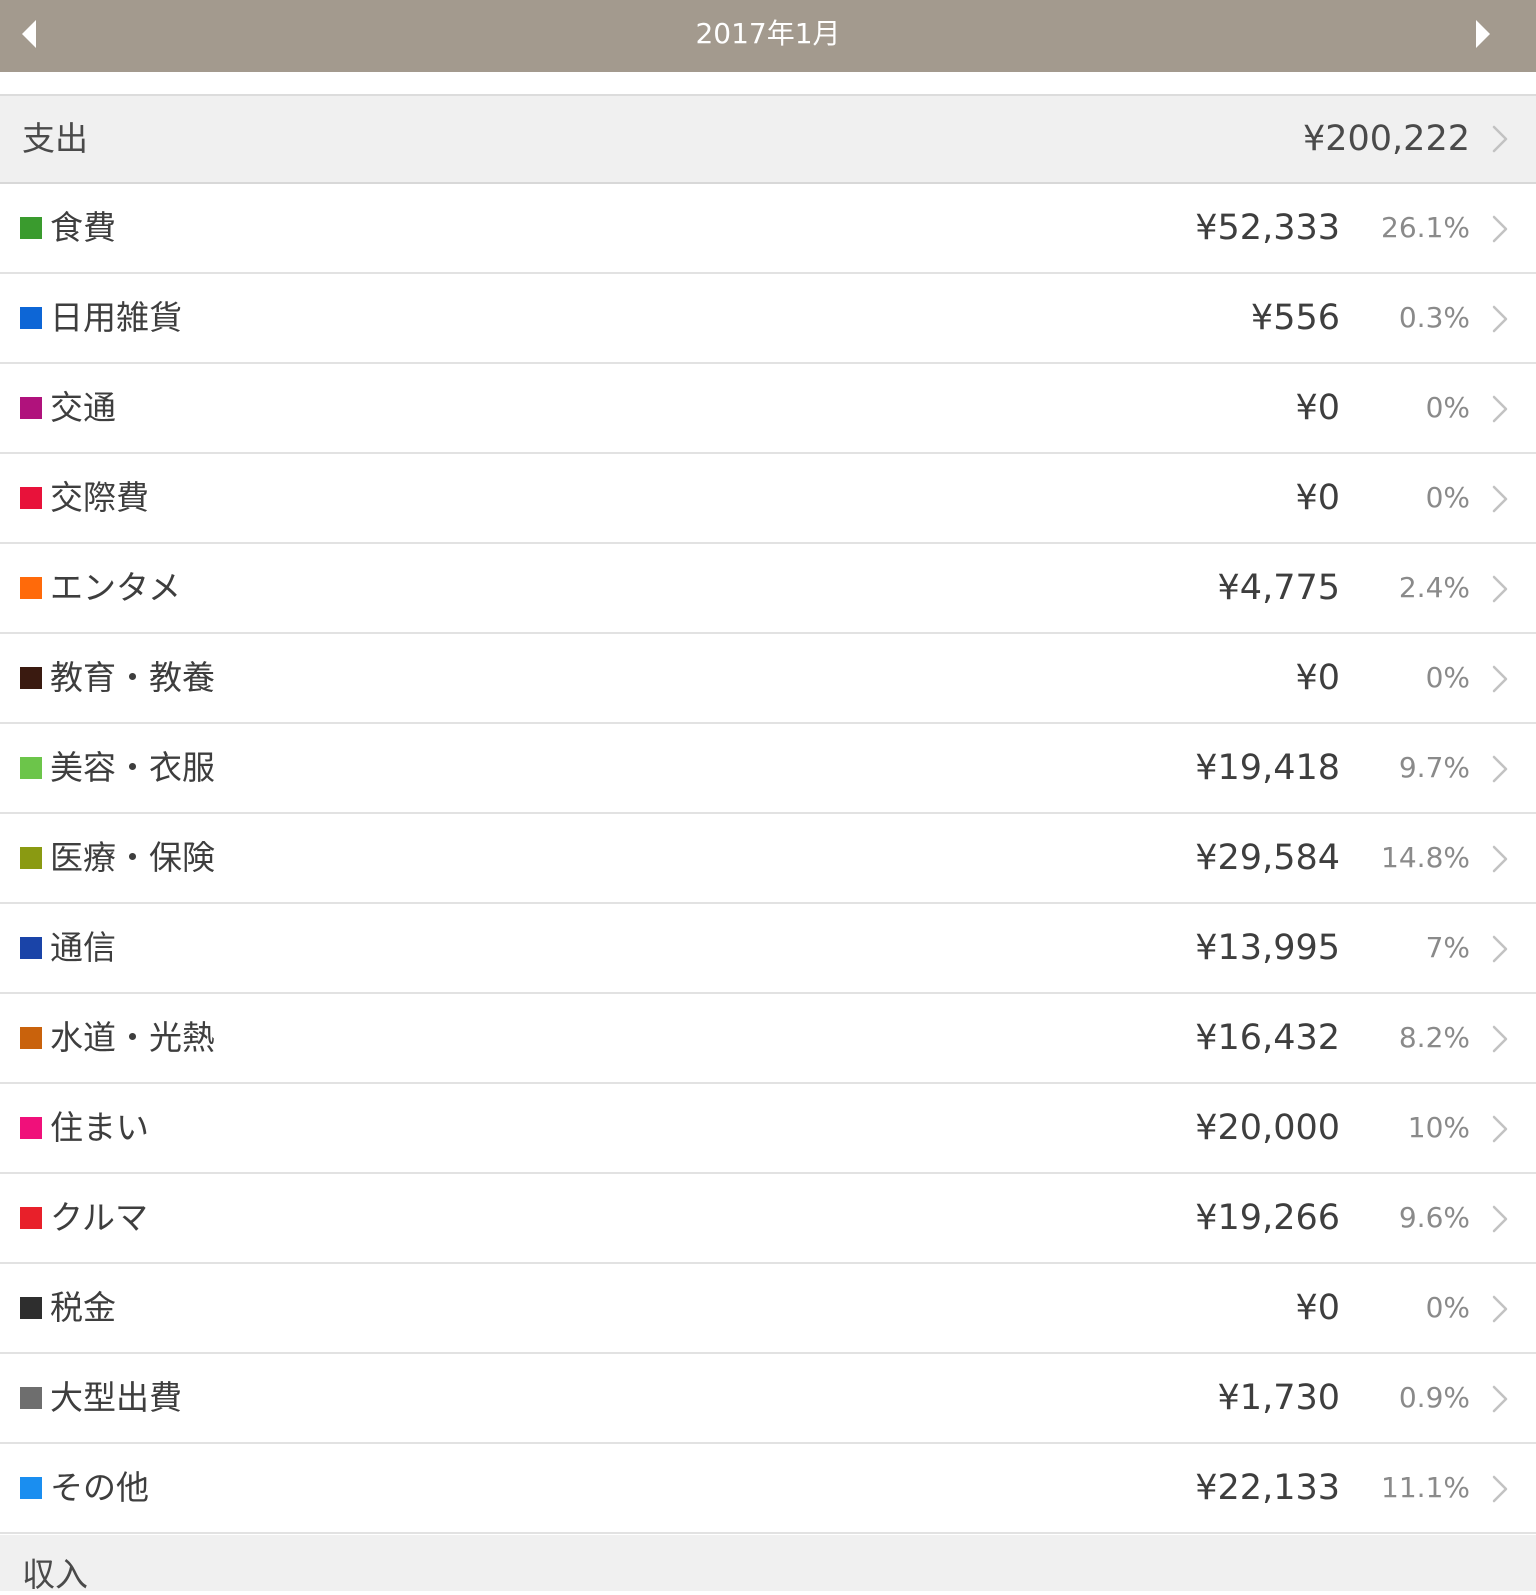  I want to click on month-nav-bar: 2017年1月, so click(768, 36).